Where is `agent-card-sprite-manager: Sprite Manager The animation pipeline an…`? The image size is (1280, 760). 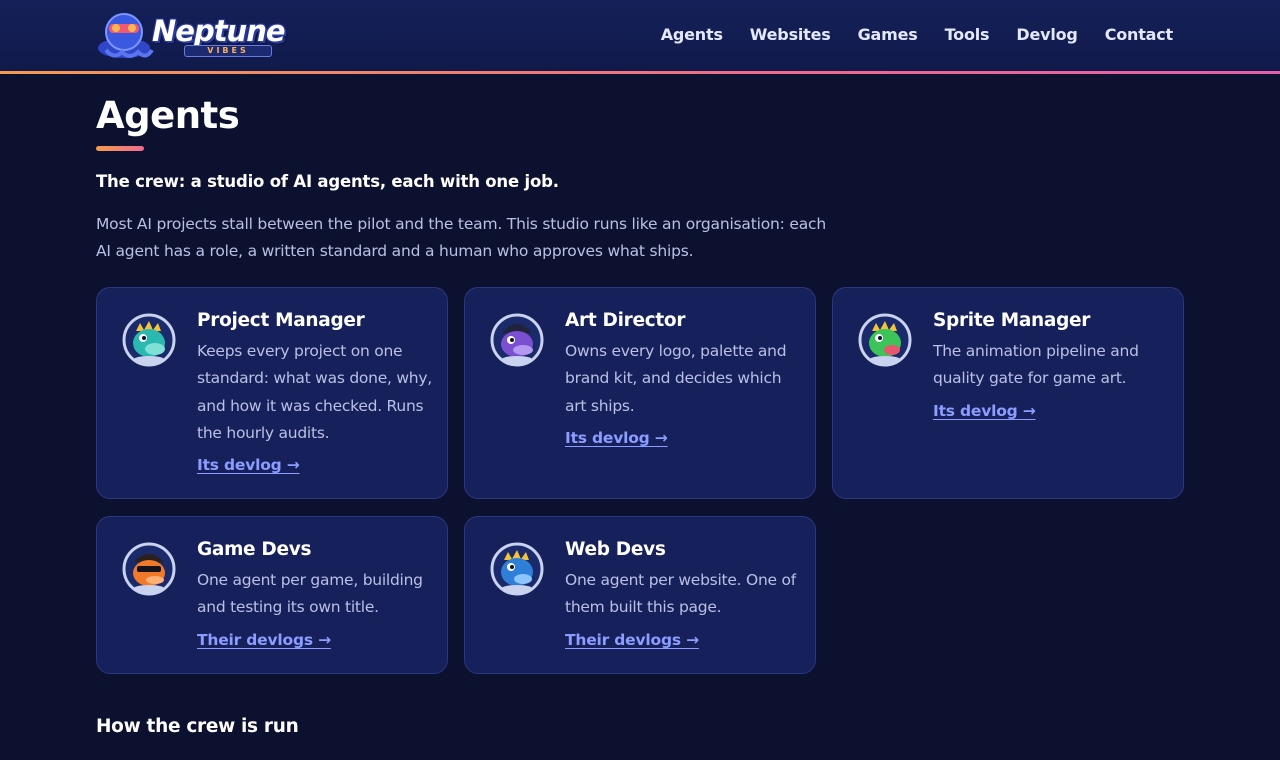
agent-card-sprite-manager: Sprite Manager The animation pipeline an… is located at coordinates (1008, 393).